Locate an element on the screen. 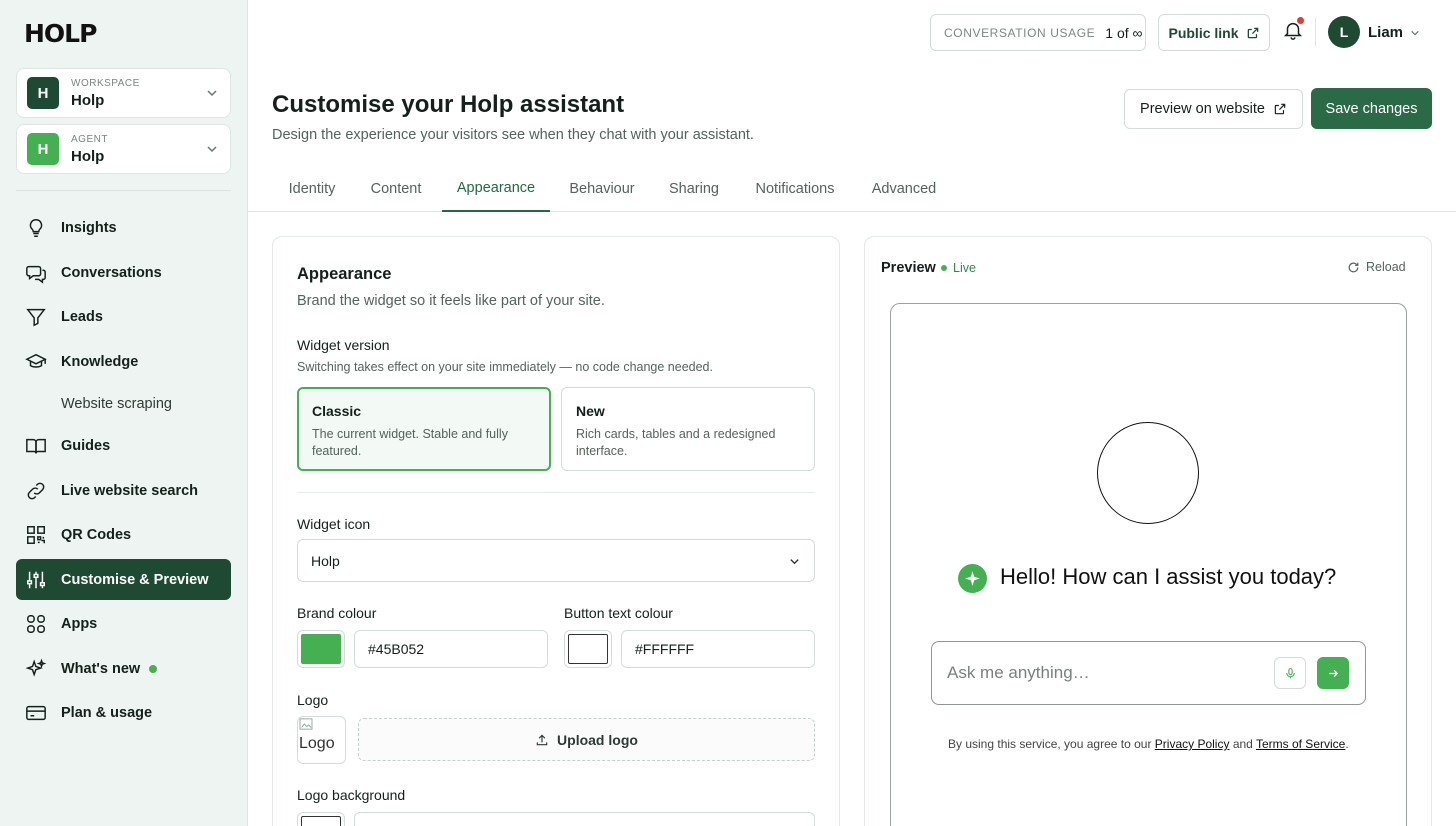 The width and height of the screenshot is (1456, 826). sidebar-item-apps: Apps is located at coordinates (123, 623).